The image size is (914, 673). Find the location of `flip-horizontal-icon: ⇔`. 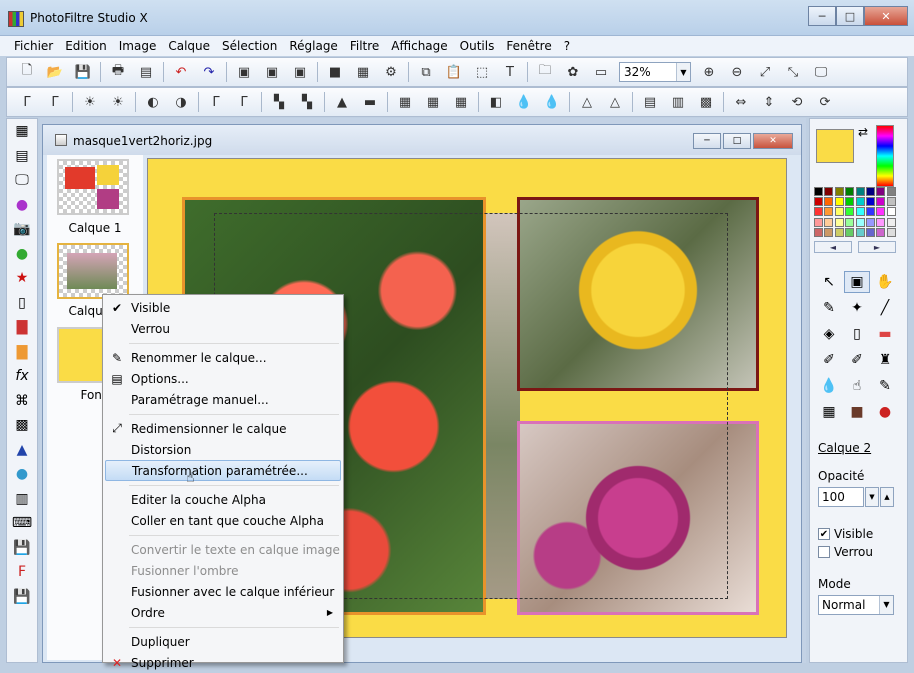

flip-horizontal-icon: ⇔ is located at coordinates (741, 102).